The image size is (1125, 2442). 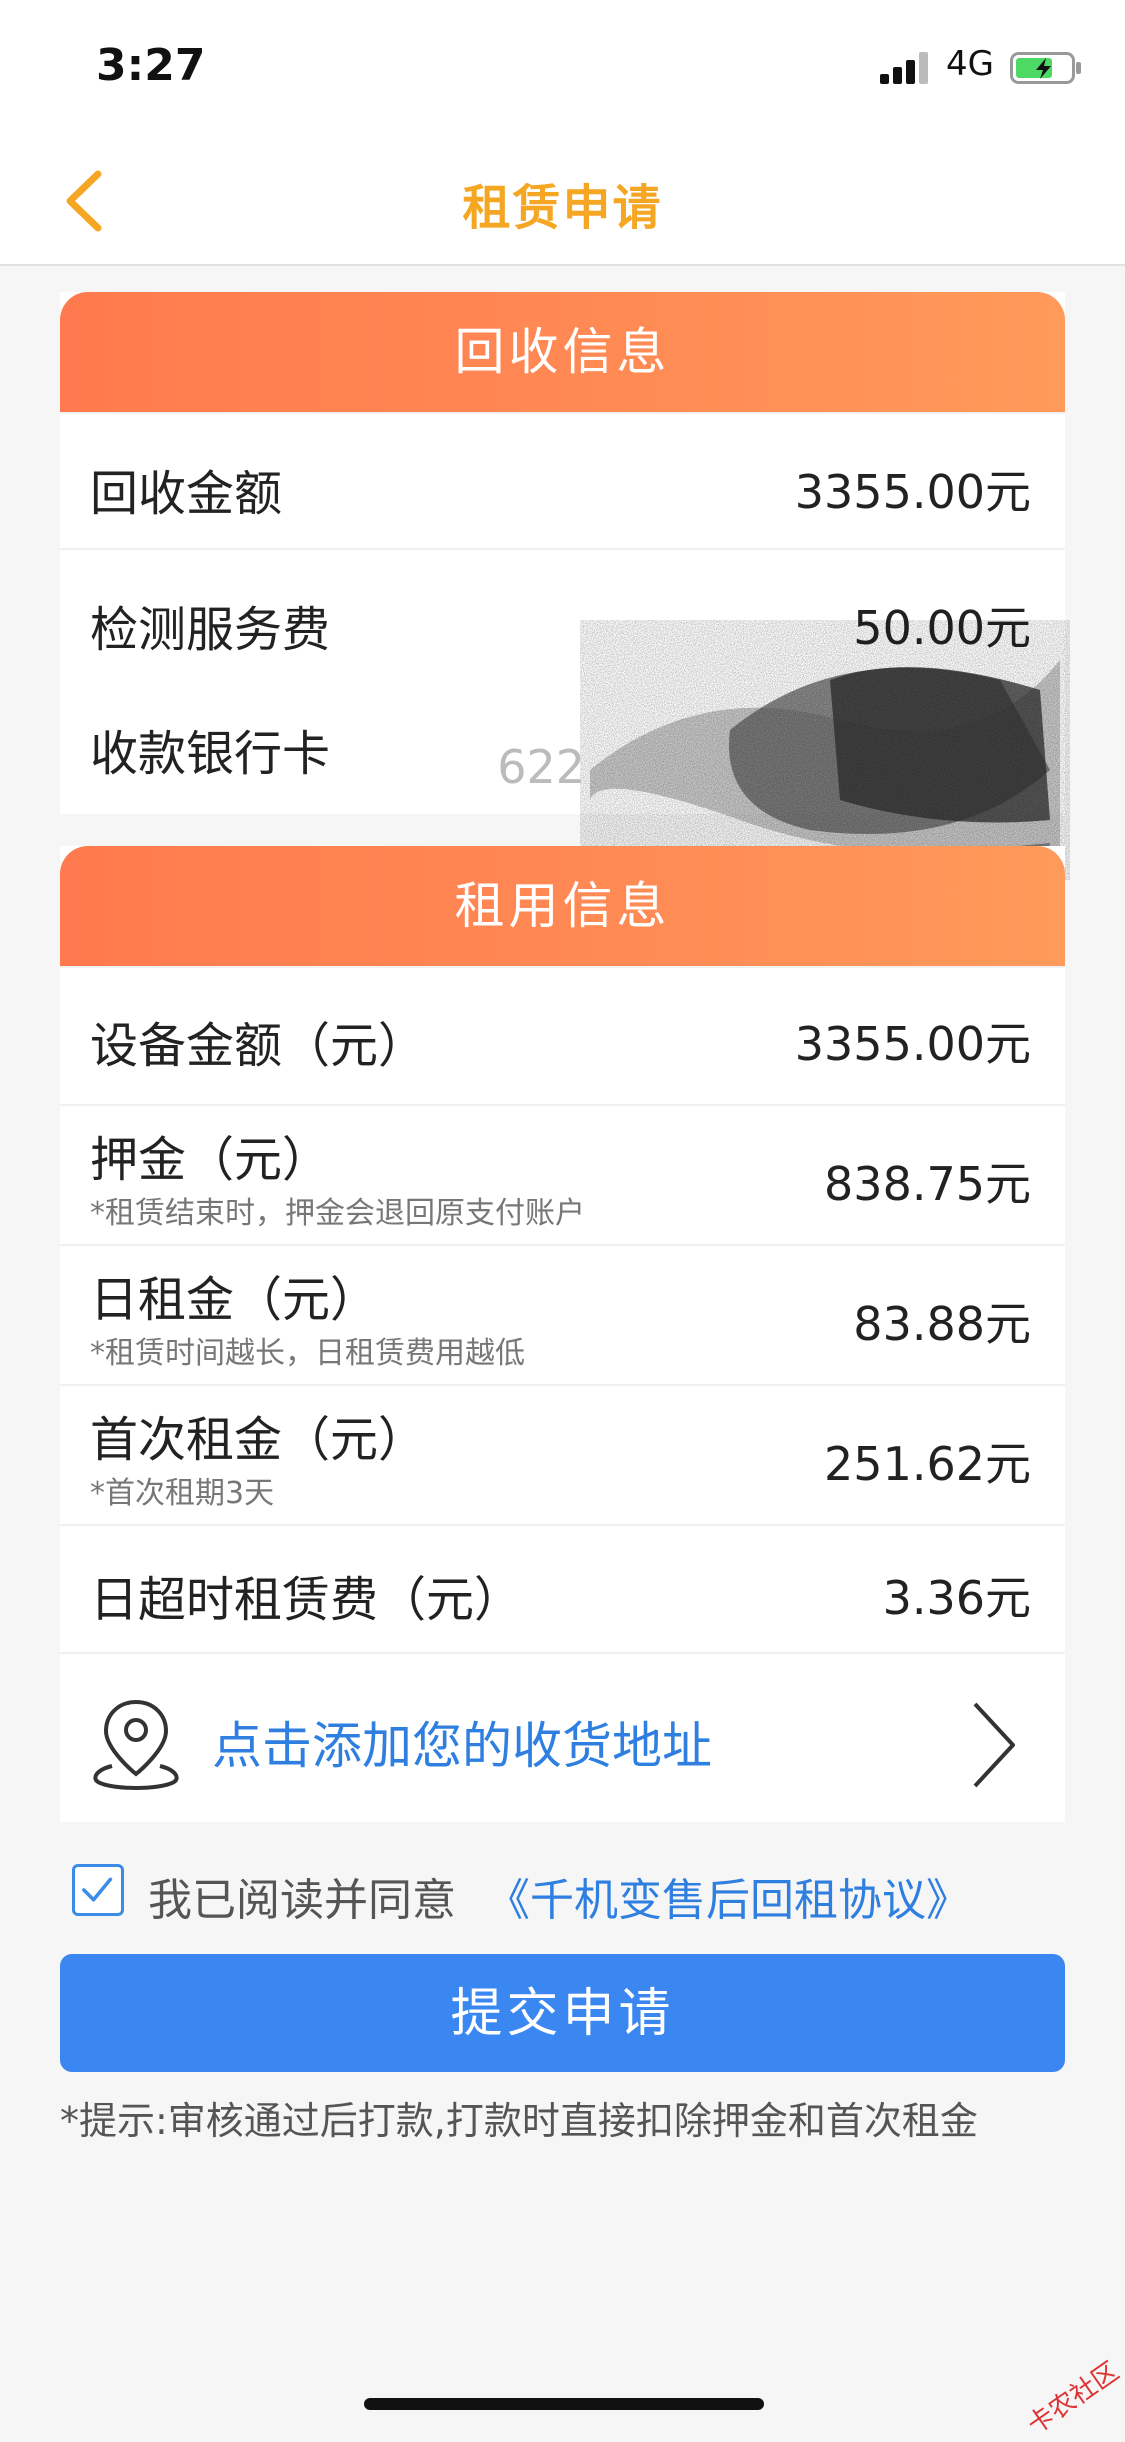 What do you see at coordinates (825, 750) in the screenshot?
I see `redaction-scribble` at bounding box center [825, 750].